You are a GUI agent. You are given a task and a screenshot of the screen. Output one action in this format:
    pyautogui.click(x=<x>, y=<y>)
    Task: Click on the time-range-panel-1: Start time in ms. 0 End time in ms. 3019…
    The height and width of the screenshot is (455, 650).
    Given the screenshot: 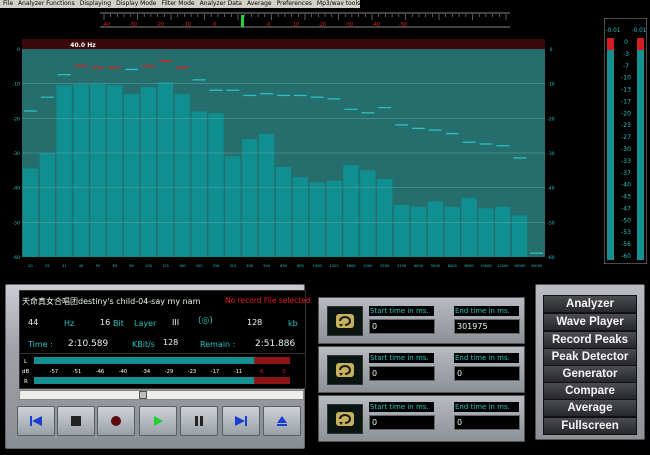 What is the action you would take?
    pyautogui.click(x=421, y=320)
    